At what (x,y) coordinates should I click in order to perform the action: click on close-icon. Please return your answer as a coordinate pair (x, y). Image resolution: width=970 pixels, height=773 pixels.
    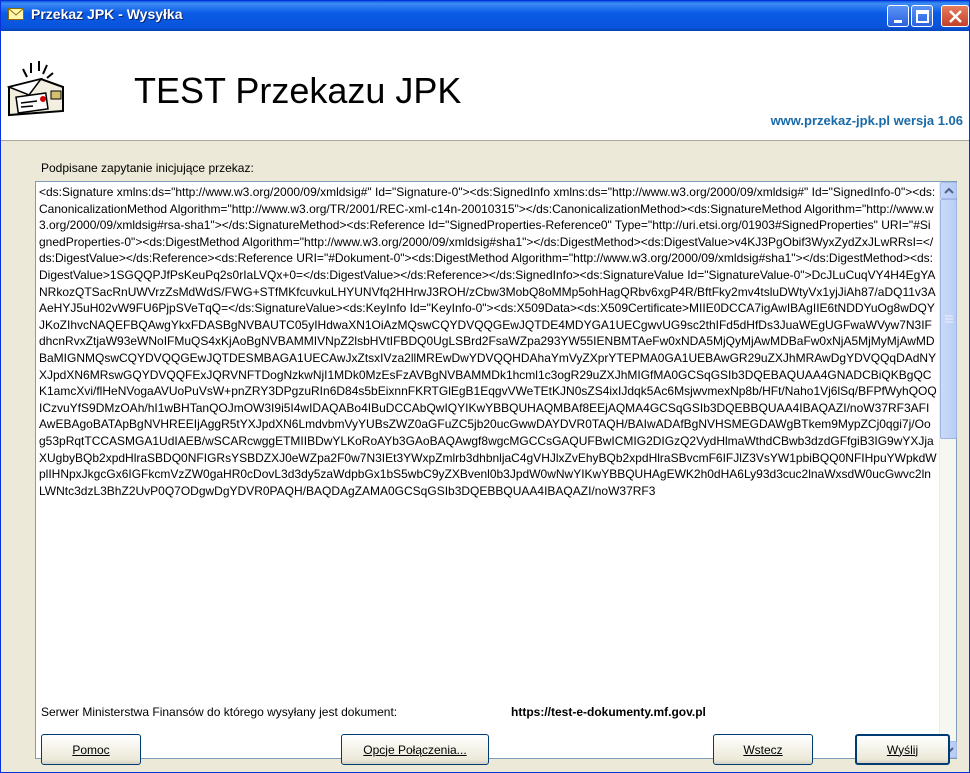
    Looking at the image, I should click on (955, 16).